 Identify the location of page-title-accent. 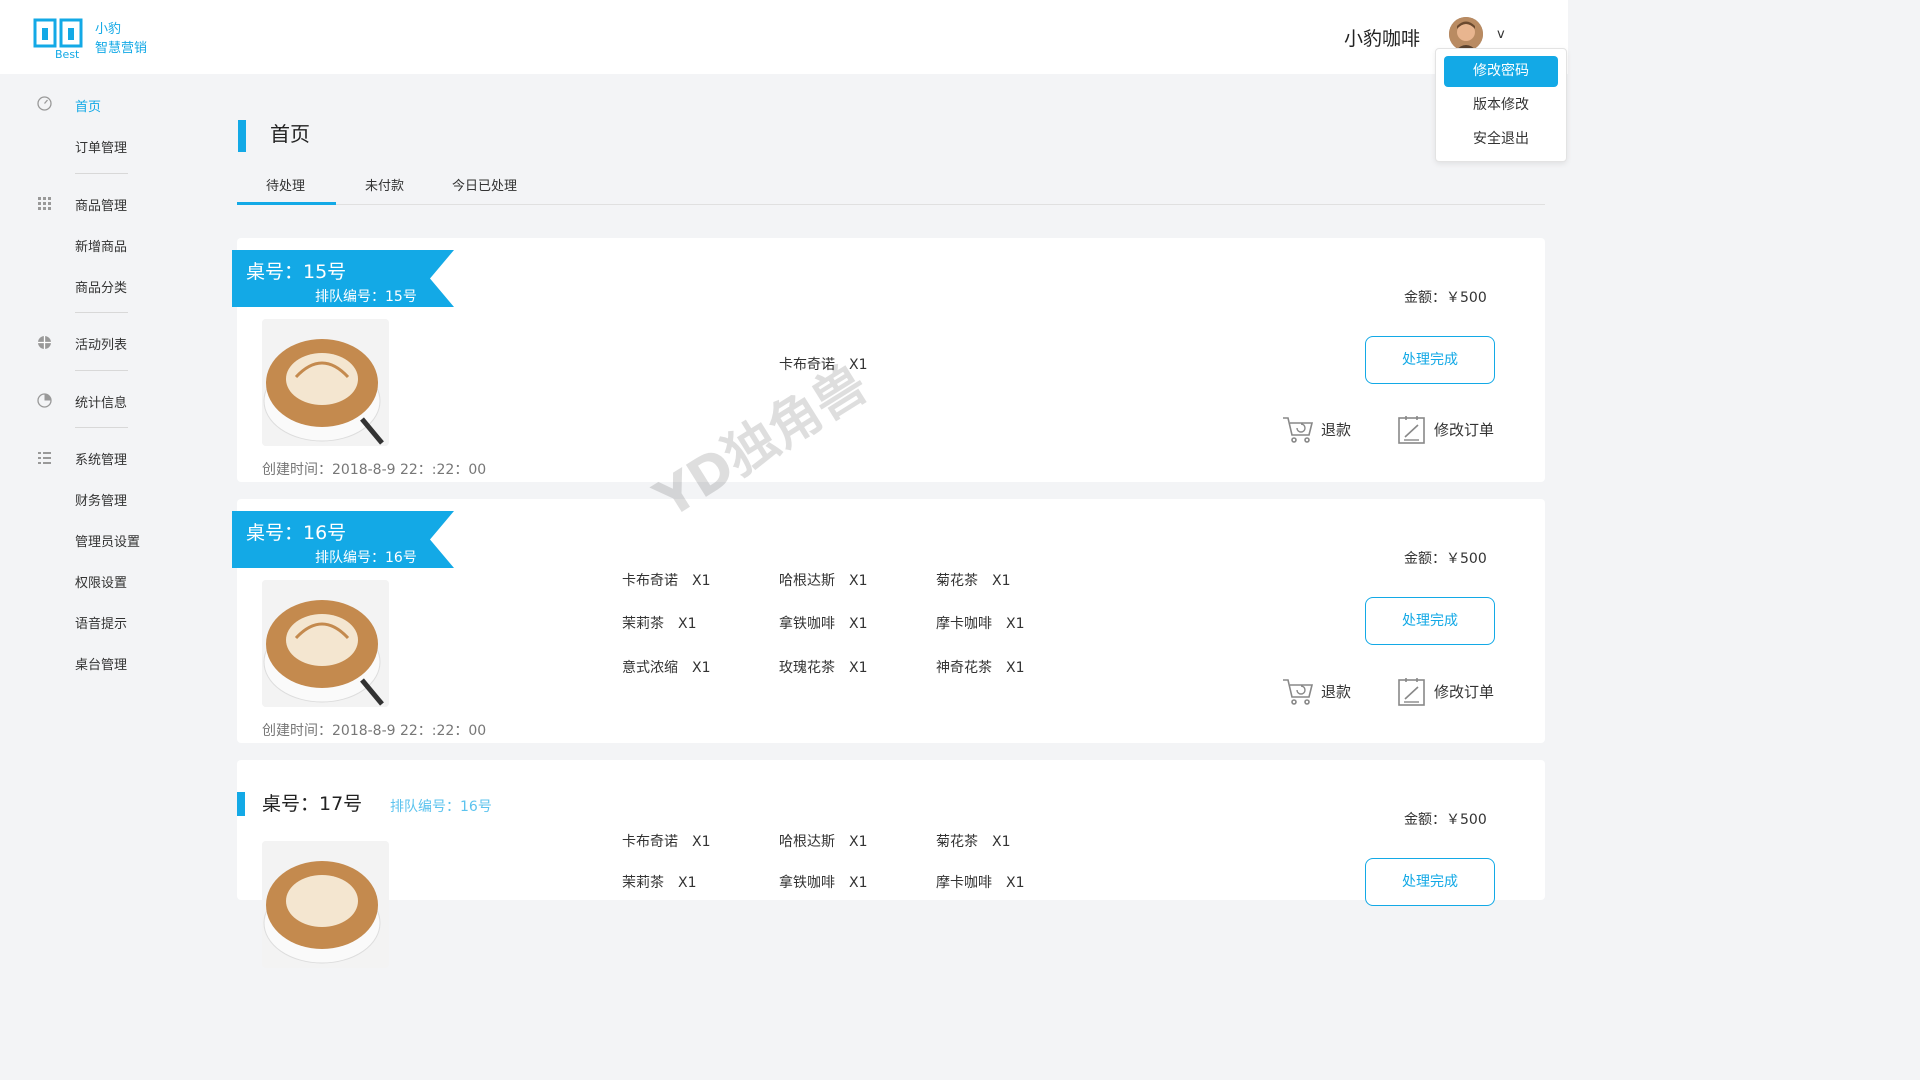
(242, 136).